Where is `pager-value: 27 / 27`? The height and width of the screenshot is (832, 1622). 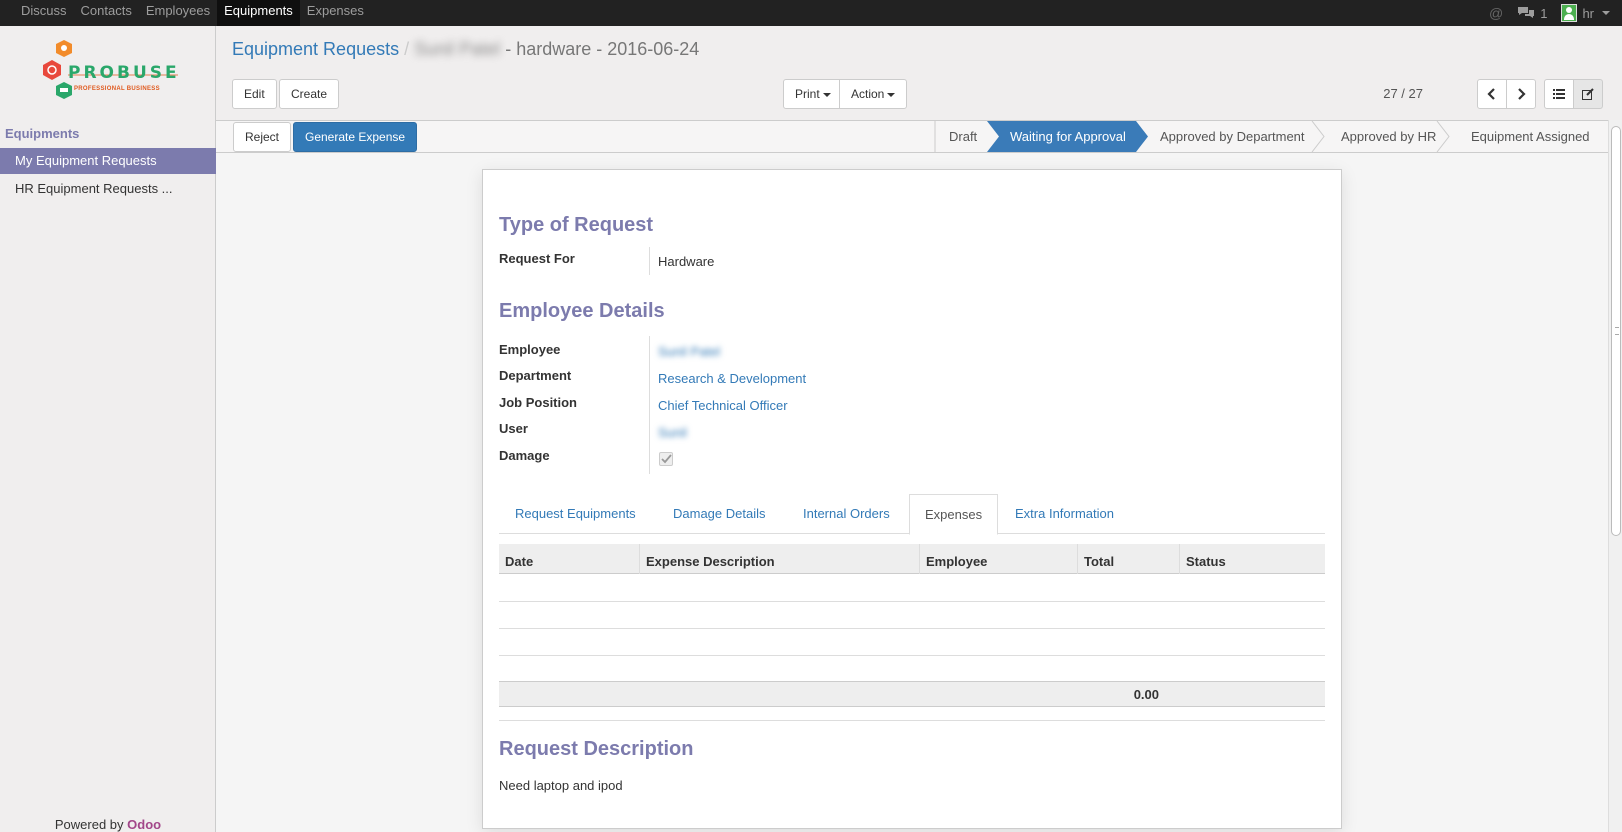 pager-value: 27 / 27 is located at coordinates (1403, 93).